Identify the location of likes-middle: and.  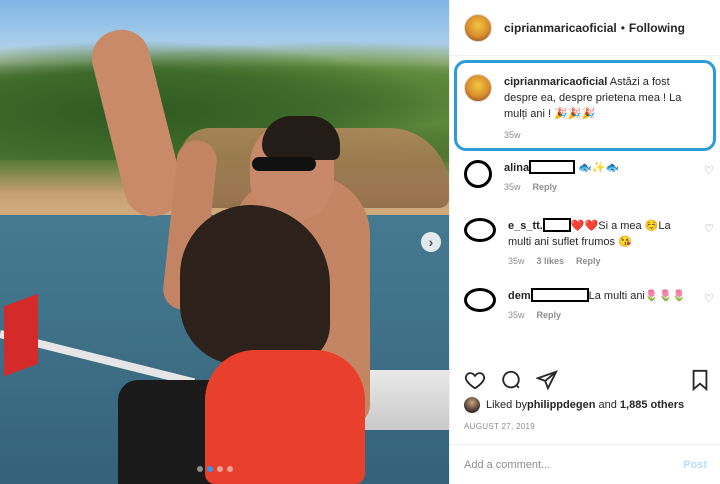
(607, 405).